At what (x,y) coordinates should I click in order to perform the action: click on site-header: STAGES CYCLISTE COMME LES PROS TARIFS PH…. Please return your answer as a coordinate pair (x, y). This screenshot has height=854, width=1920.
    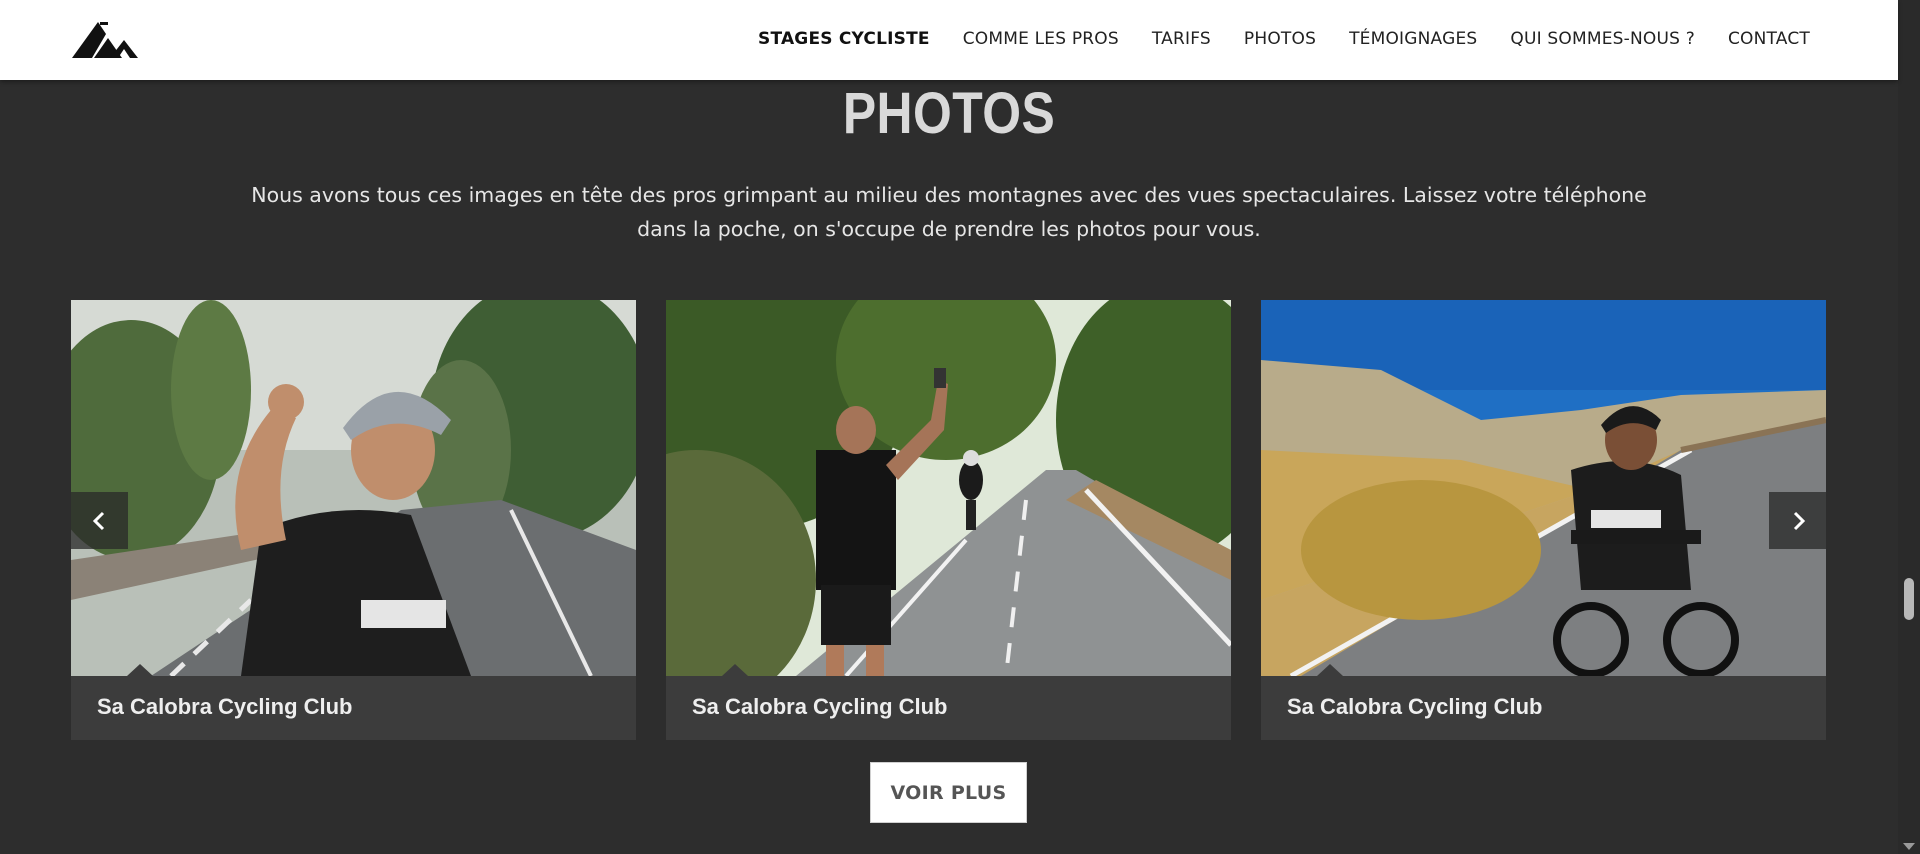
    Looking at the image, I should click on (949, 40).